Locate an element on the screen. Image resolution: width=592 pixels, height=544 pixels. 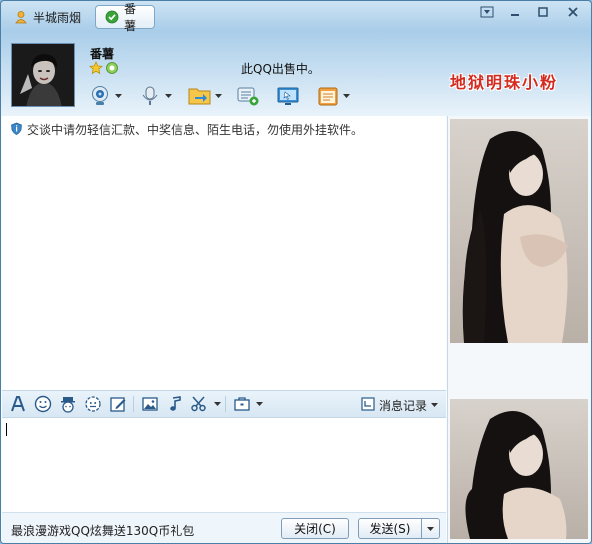
image-icon is located at coordinates (149, 404).